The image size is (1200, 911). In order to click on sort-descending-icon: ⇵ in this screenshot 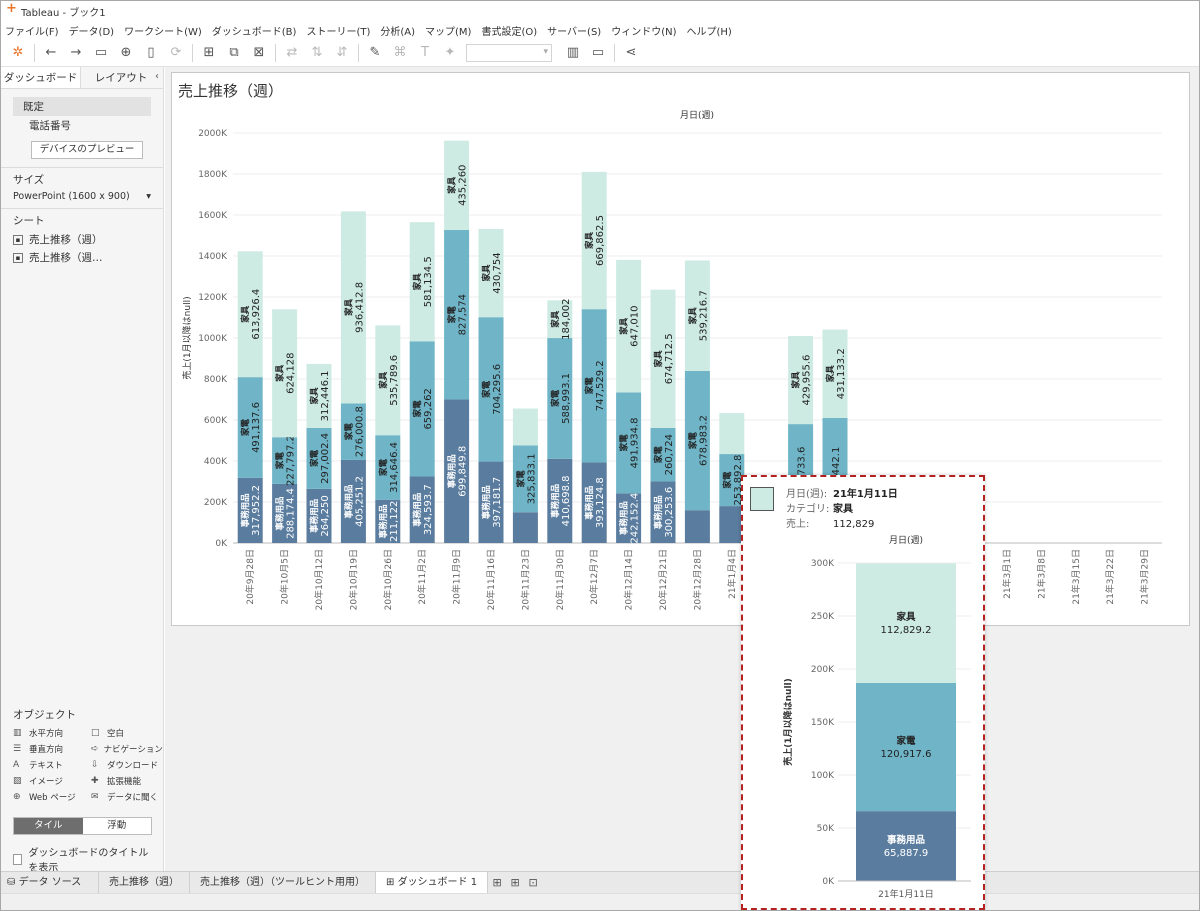, I will do `click(342, 53)`.